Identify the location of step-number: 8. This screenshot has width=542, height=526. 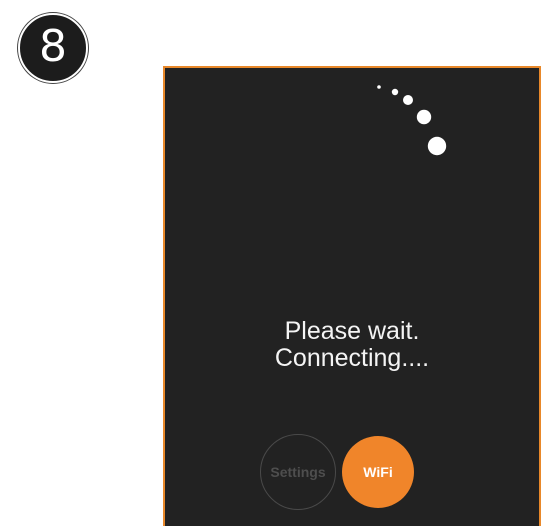
(53, 46).